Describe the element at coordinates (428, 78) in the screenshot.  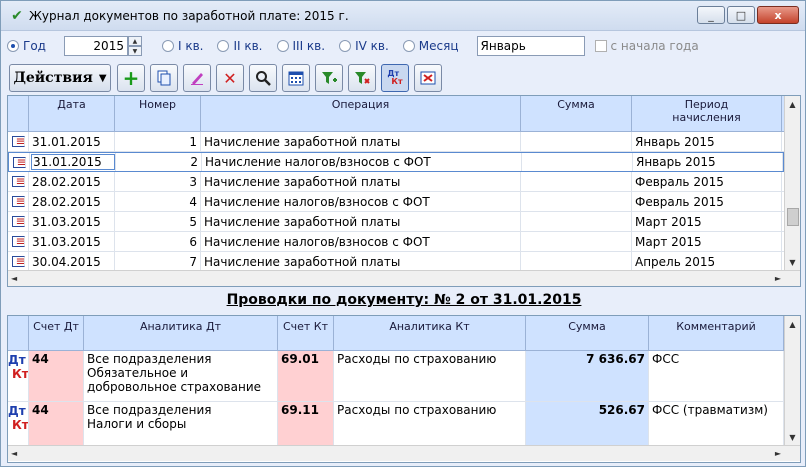
I see `excel-button` at that location.